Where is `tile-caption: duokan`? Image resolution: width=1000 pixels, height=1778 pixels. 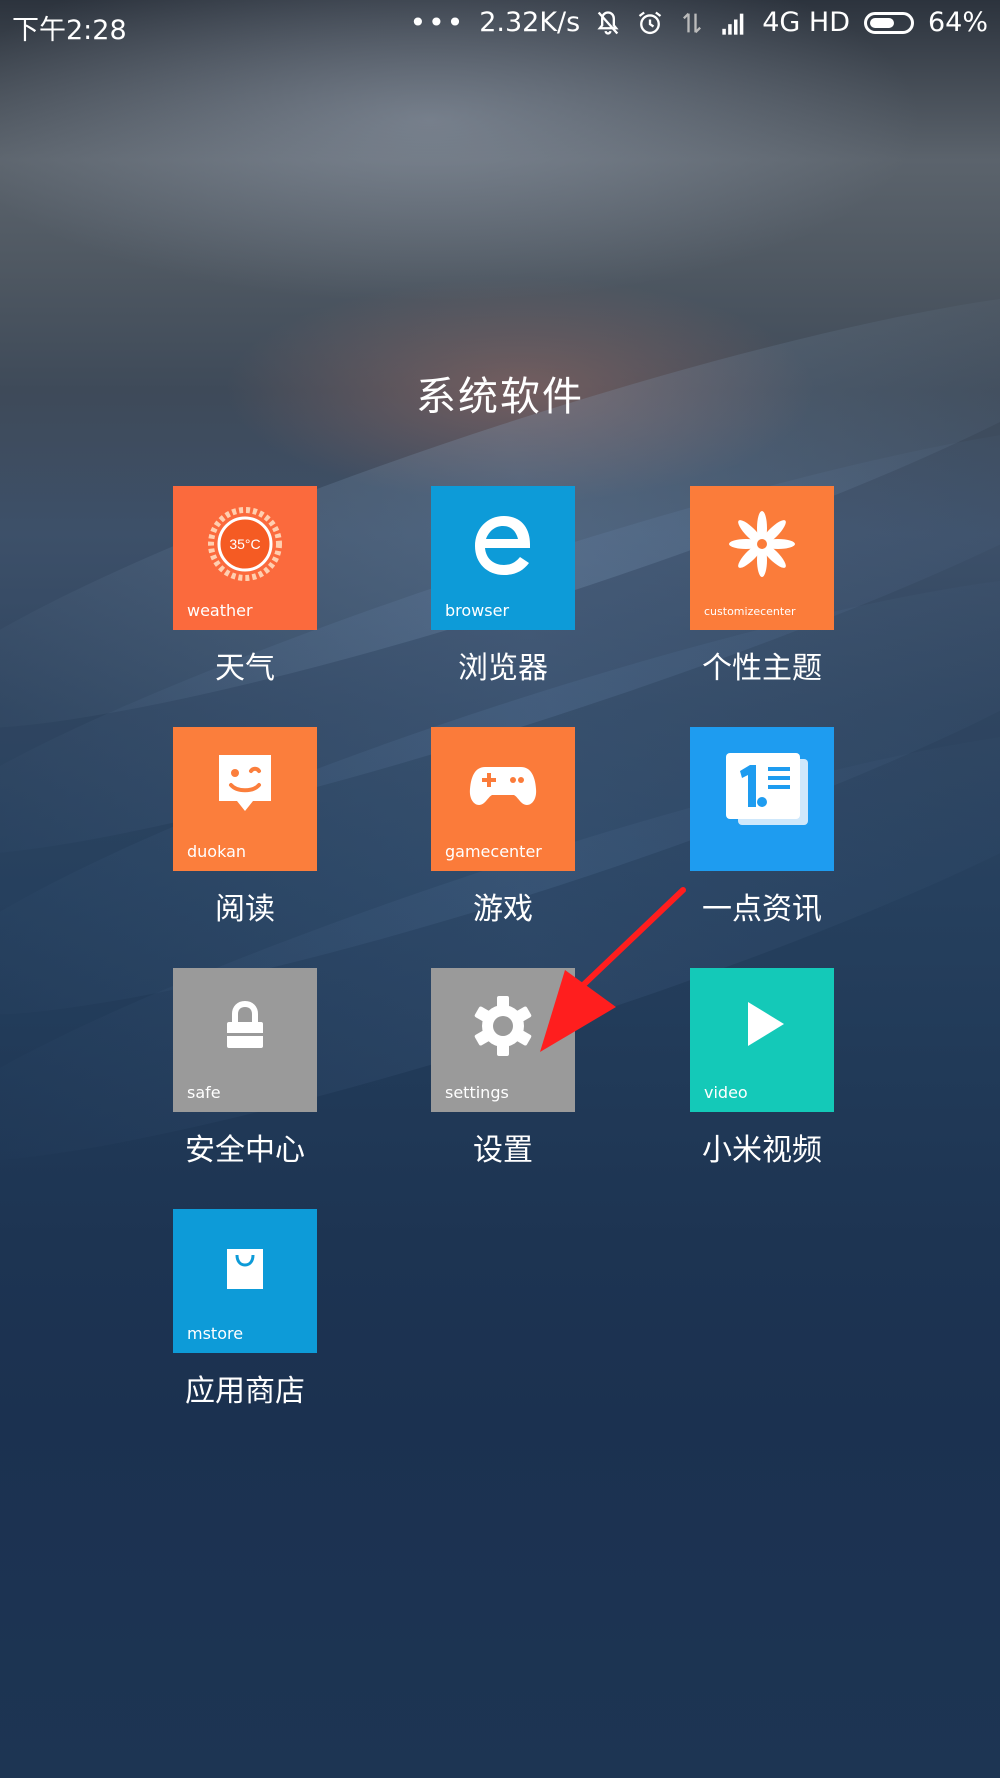 tile-caption: duokan is located at coordinates (217, 851).